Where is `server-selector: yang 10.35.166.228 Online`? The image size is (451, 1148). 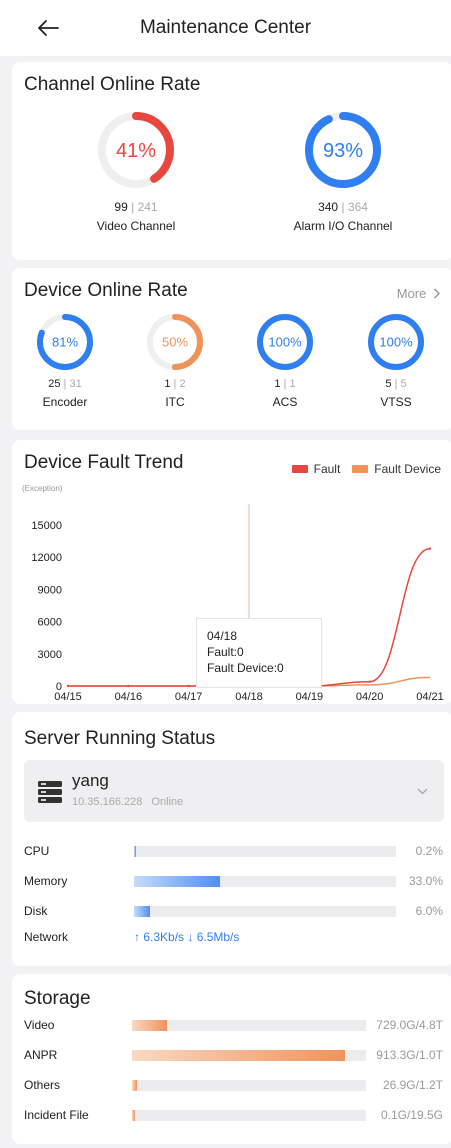
server-selector: yang 10.35.166.228 Online is located at coordinates (234, 791).